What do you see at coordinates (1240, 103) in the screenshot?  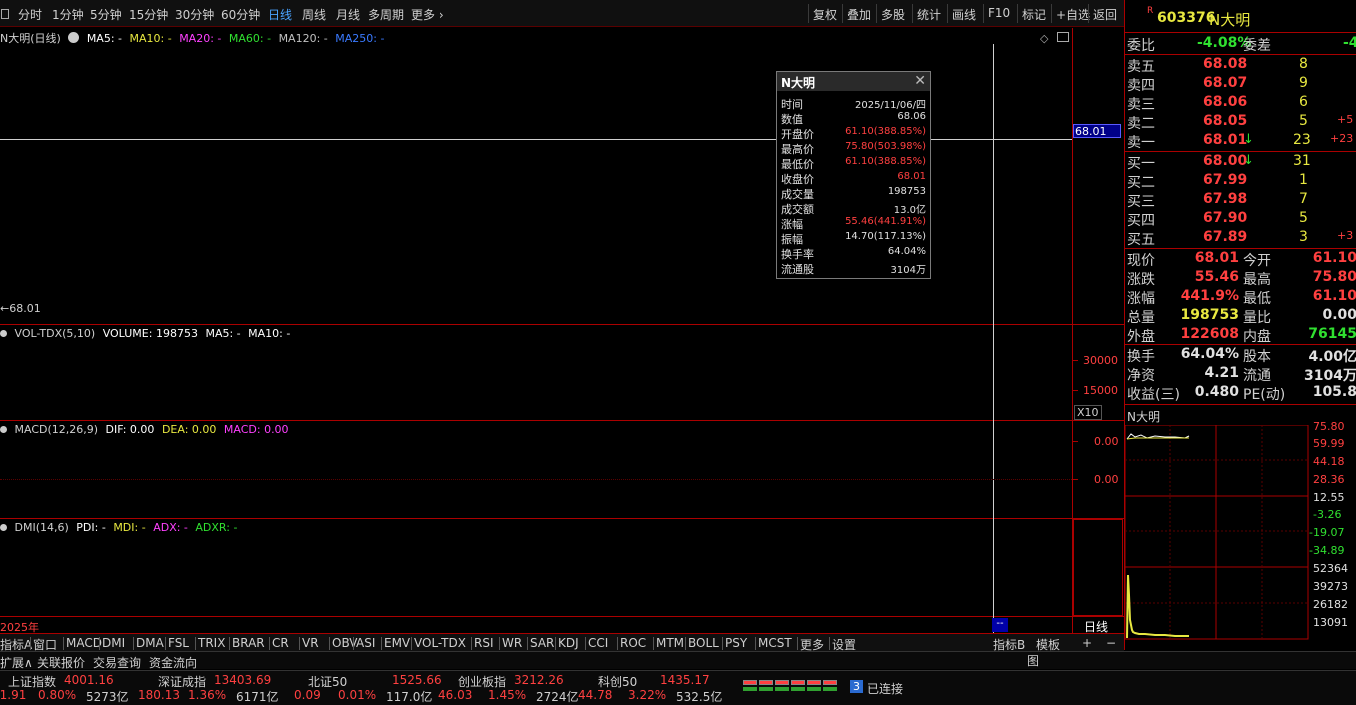 I see `ask-row: 卖三 68.06 6` at bounding box center [1240, 103].